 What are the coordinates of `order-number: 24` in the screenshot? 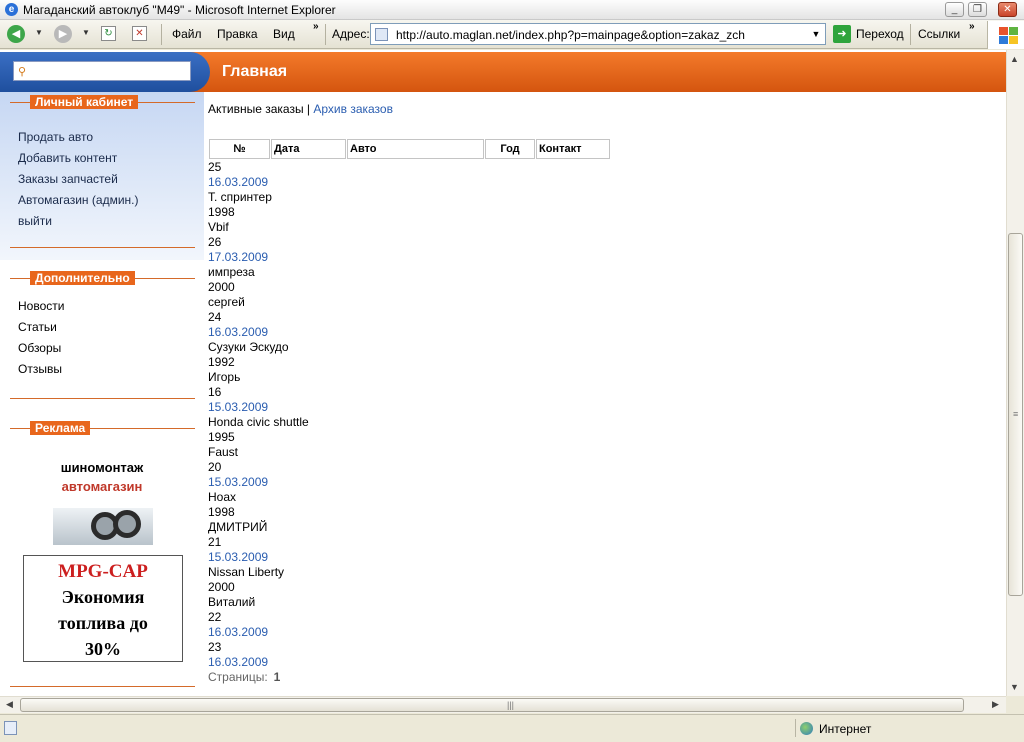 It's located at (215, 317).